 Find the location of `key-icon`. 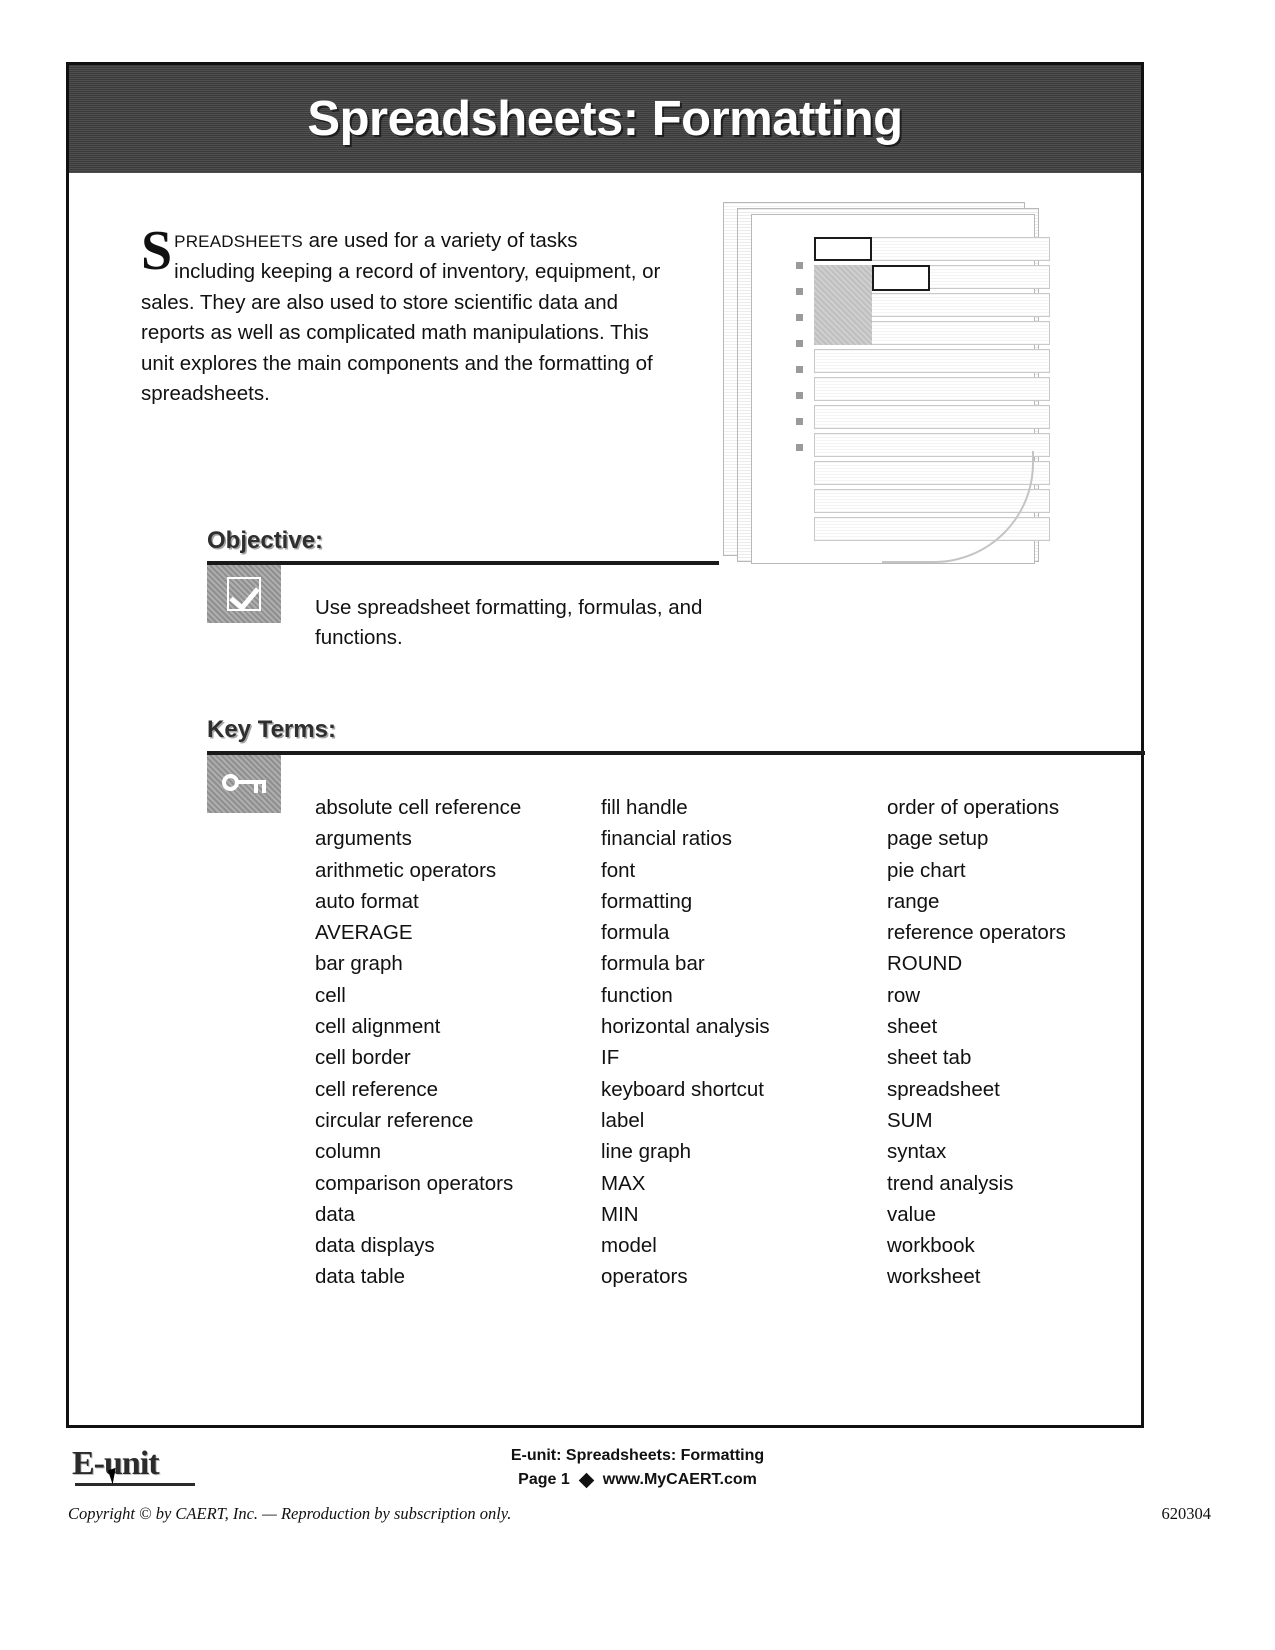

key-icon is located at coordinates (244, 784).